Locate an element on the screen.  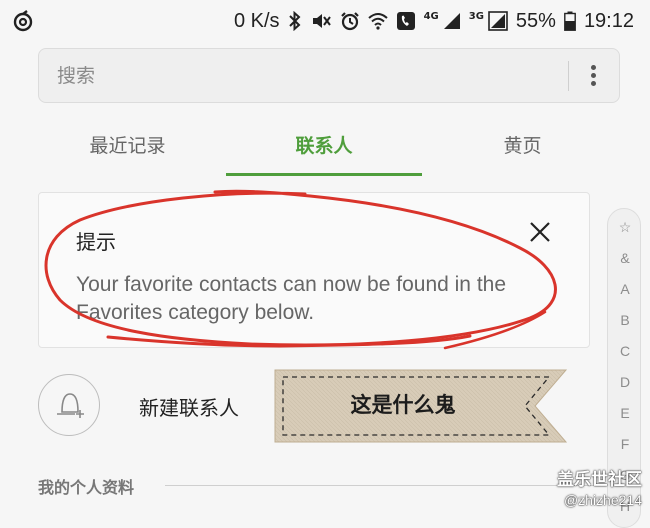
tab-recent: 最近记录 is located at coordinates (127, 148).